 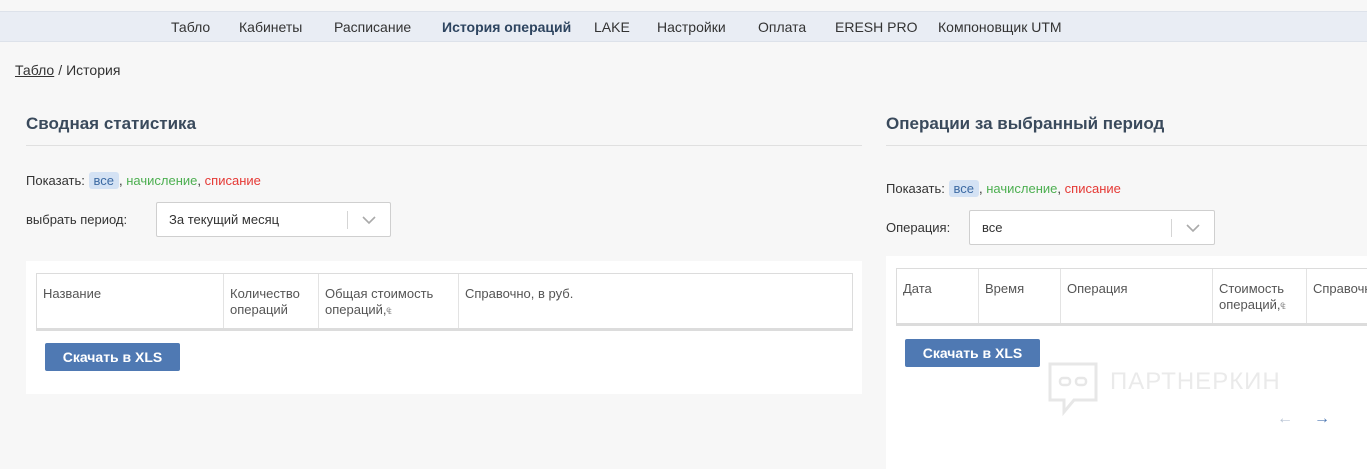 I want to click on summary-filter-debit: списание, so click(x=233, y=180).